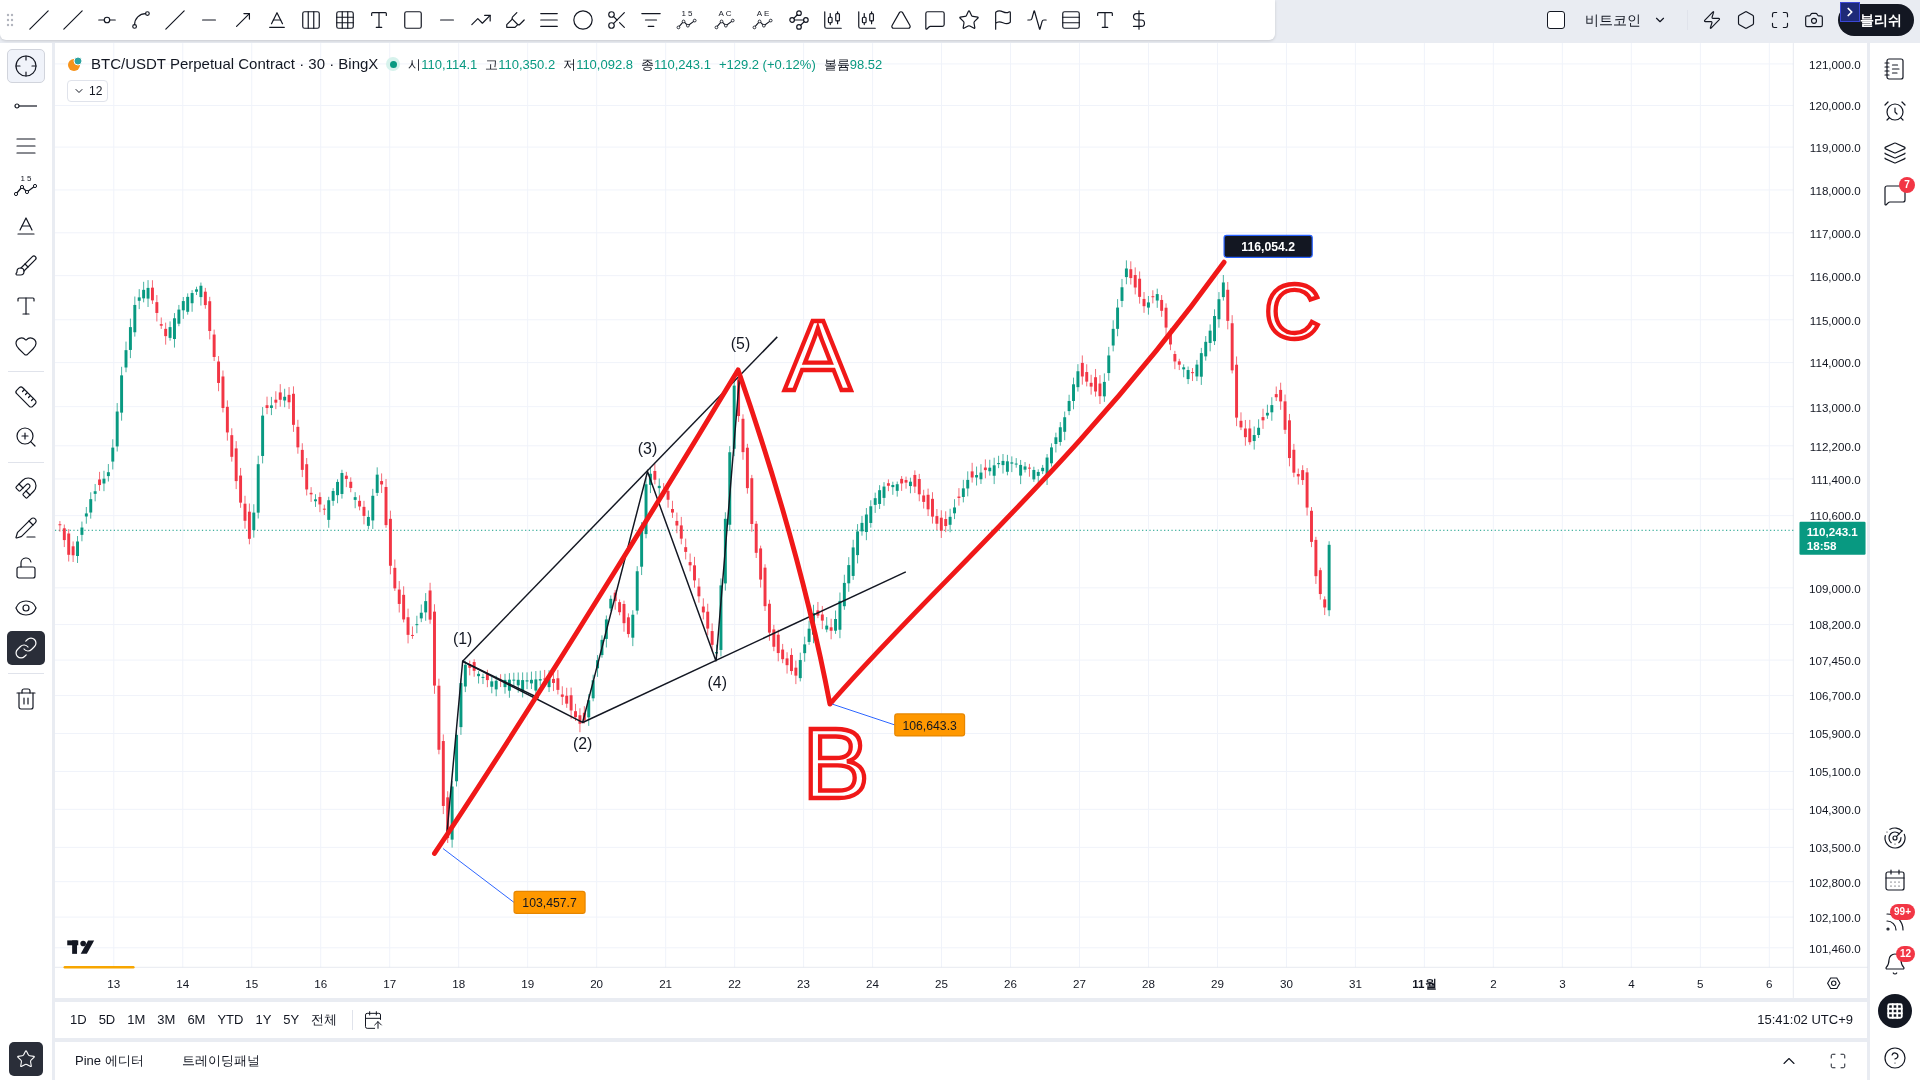  What do you see at coordinates (1895, 69) in the screenshot?
I see `watchlist-icon` at bounding box center [1895, 69].